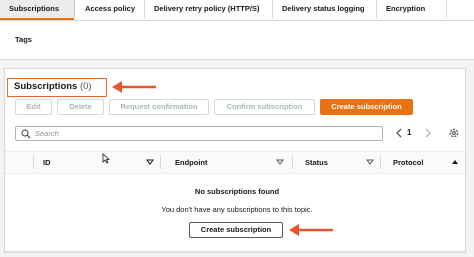  What do you see at coordinates (23, 40) in the screenshot?
I see `tab-tags: Tags` at bounding box center [23, 40].